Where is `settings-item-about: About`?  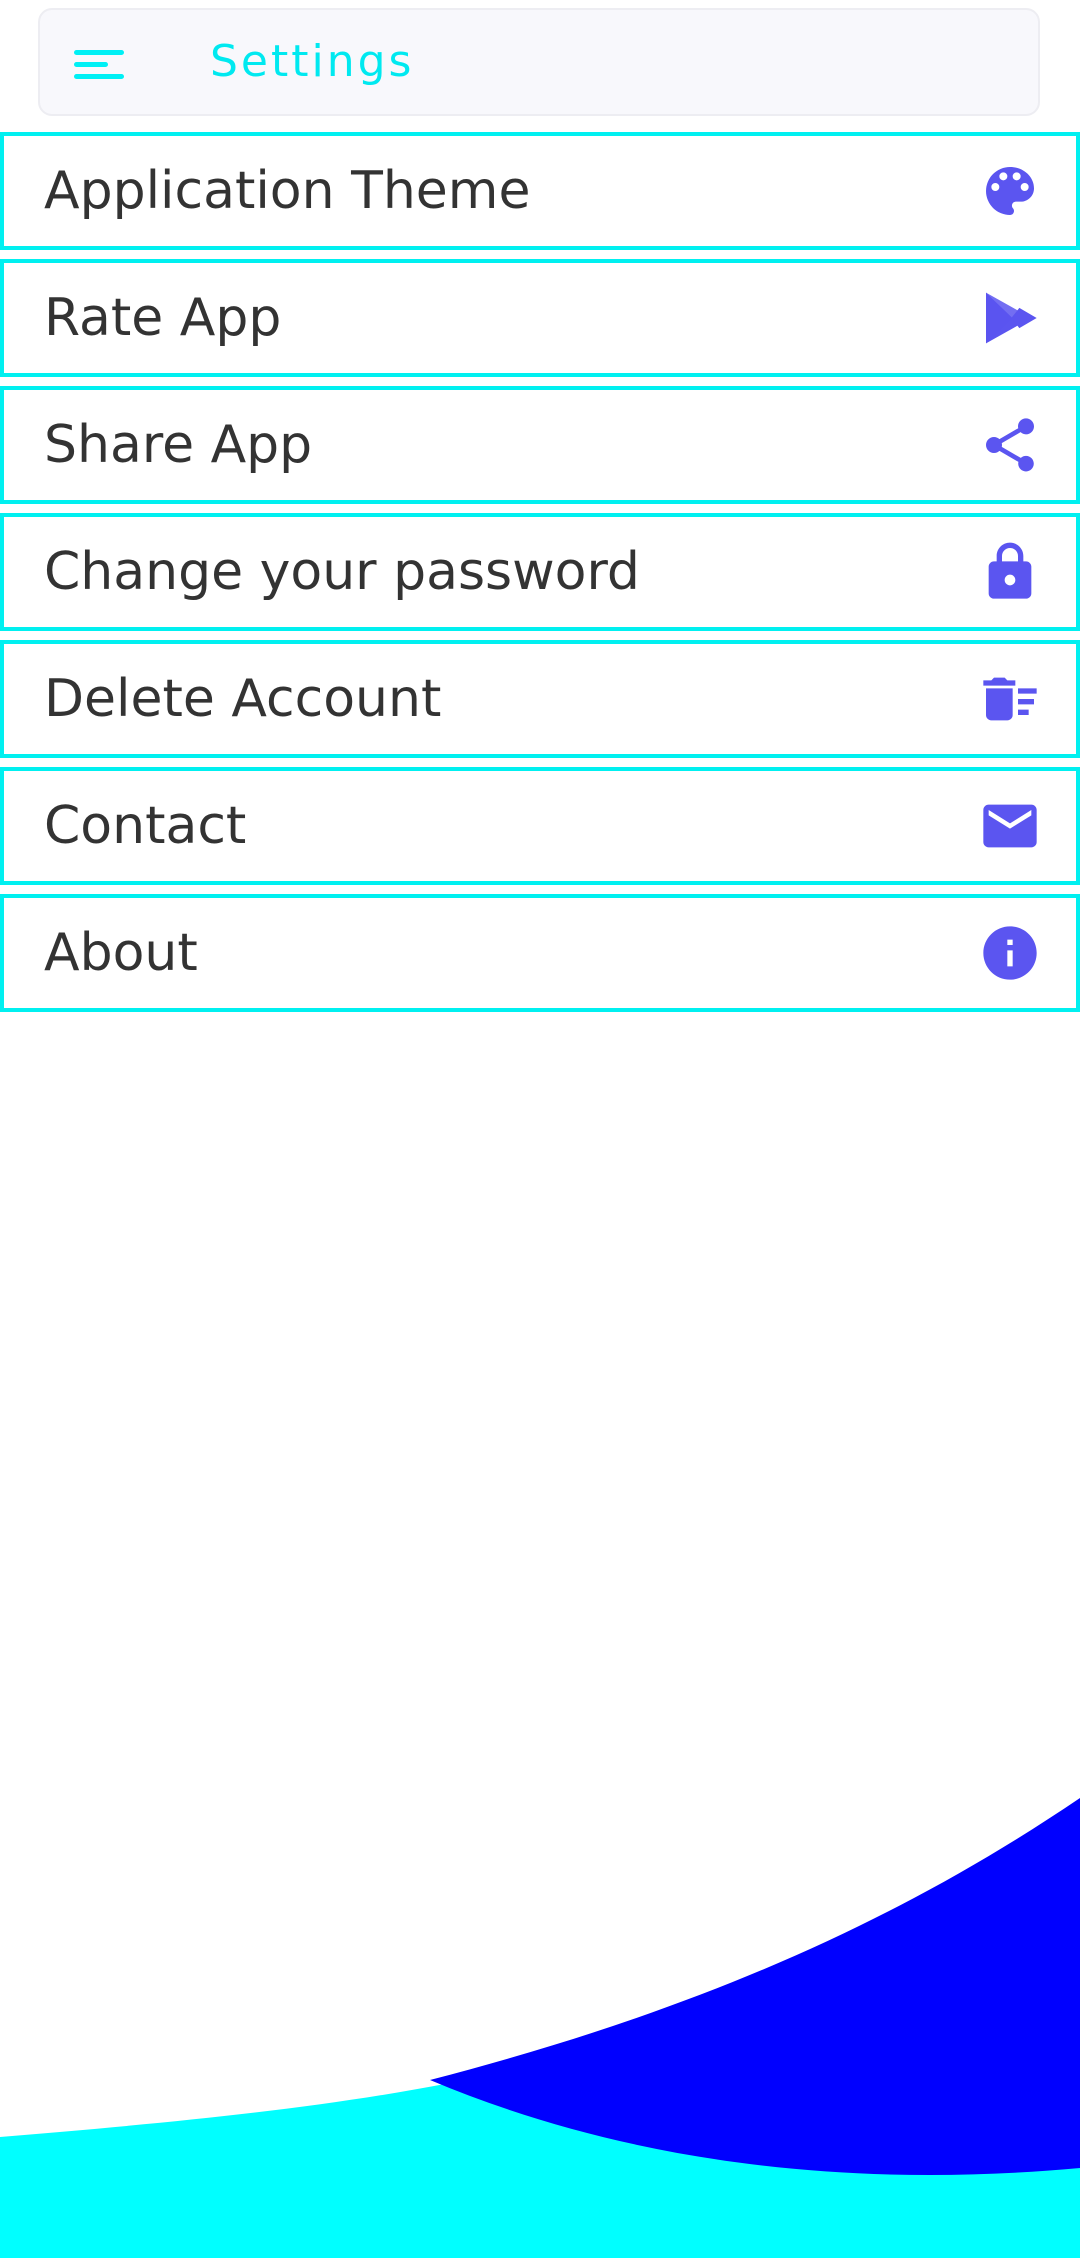 settings-item-about: About is located at coordinates (540, 953).